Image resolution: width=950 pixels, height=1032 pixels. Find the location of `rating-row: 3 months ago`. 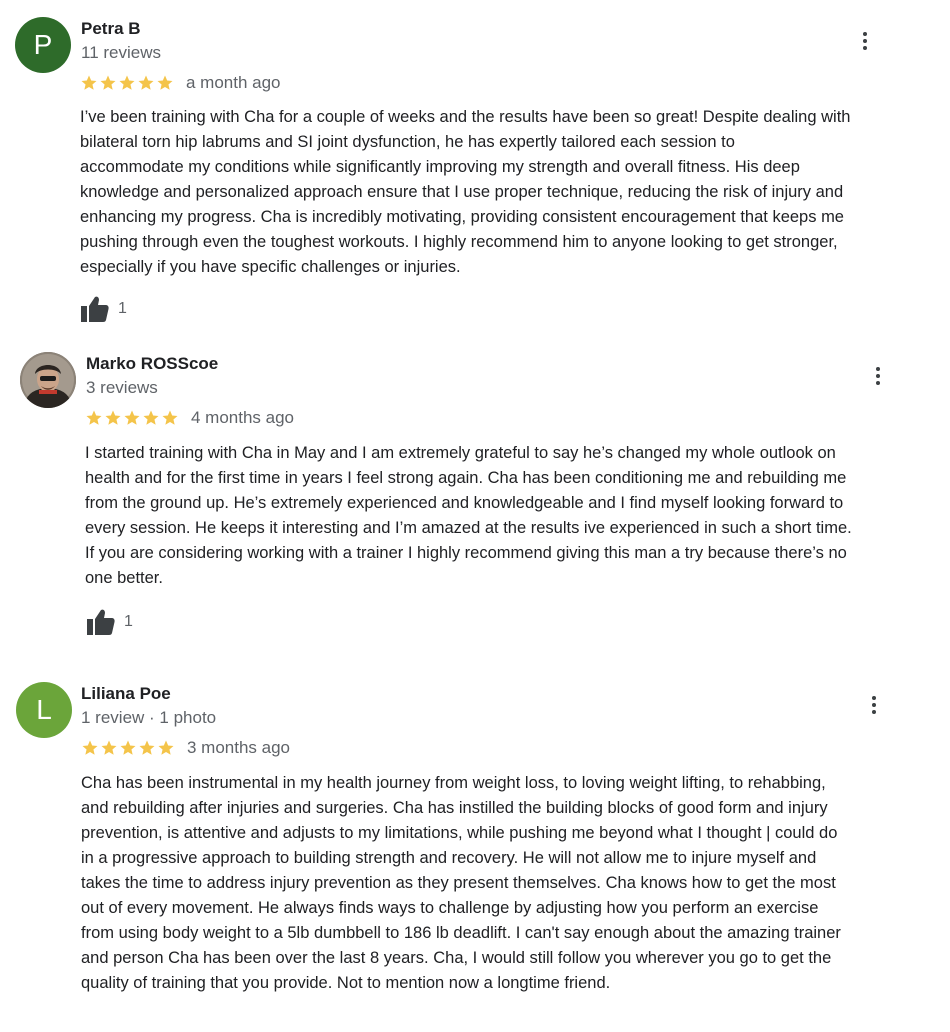

rating-row: 3 months ago is located at coordinates (185, 748).